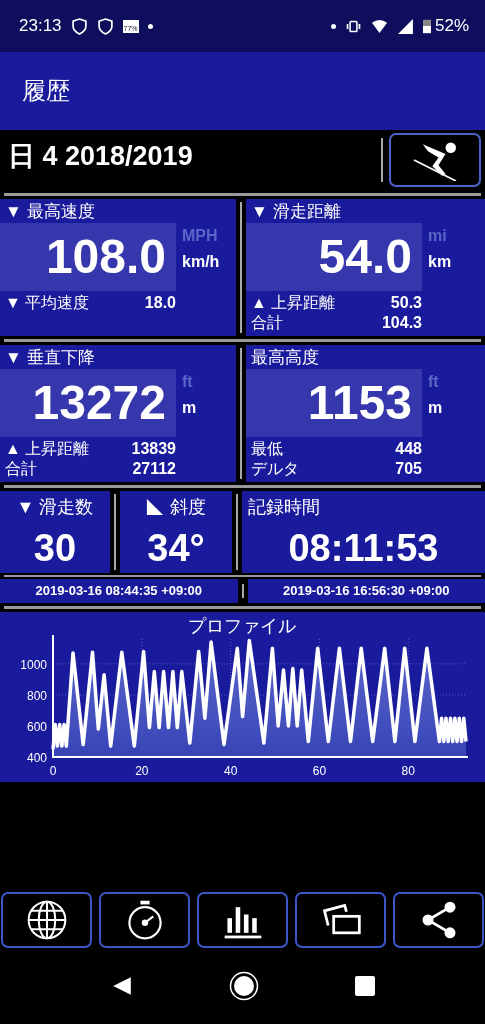  Describe the element at coordinates (379, 26) in the screenshot. I see `wifi-icon` at that location.